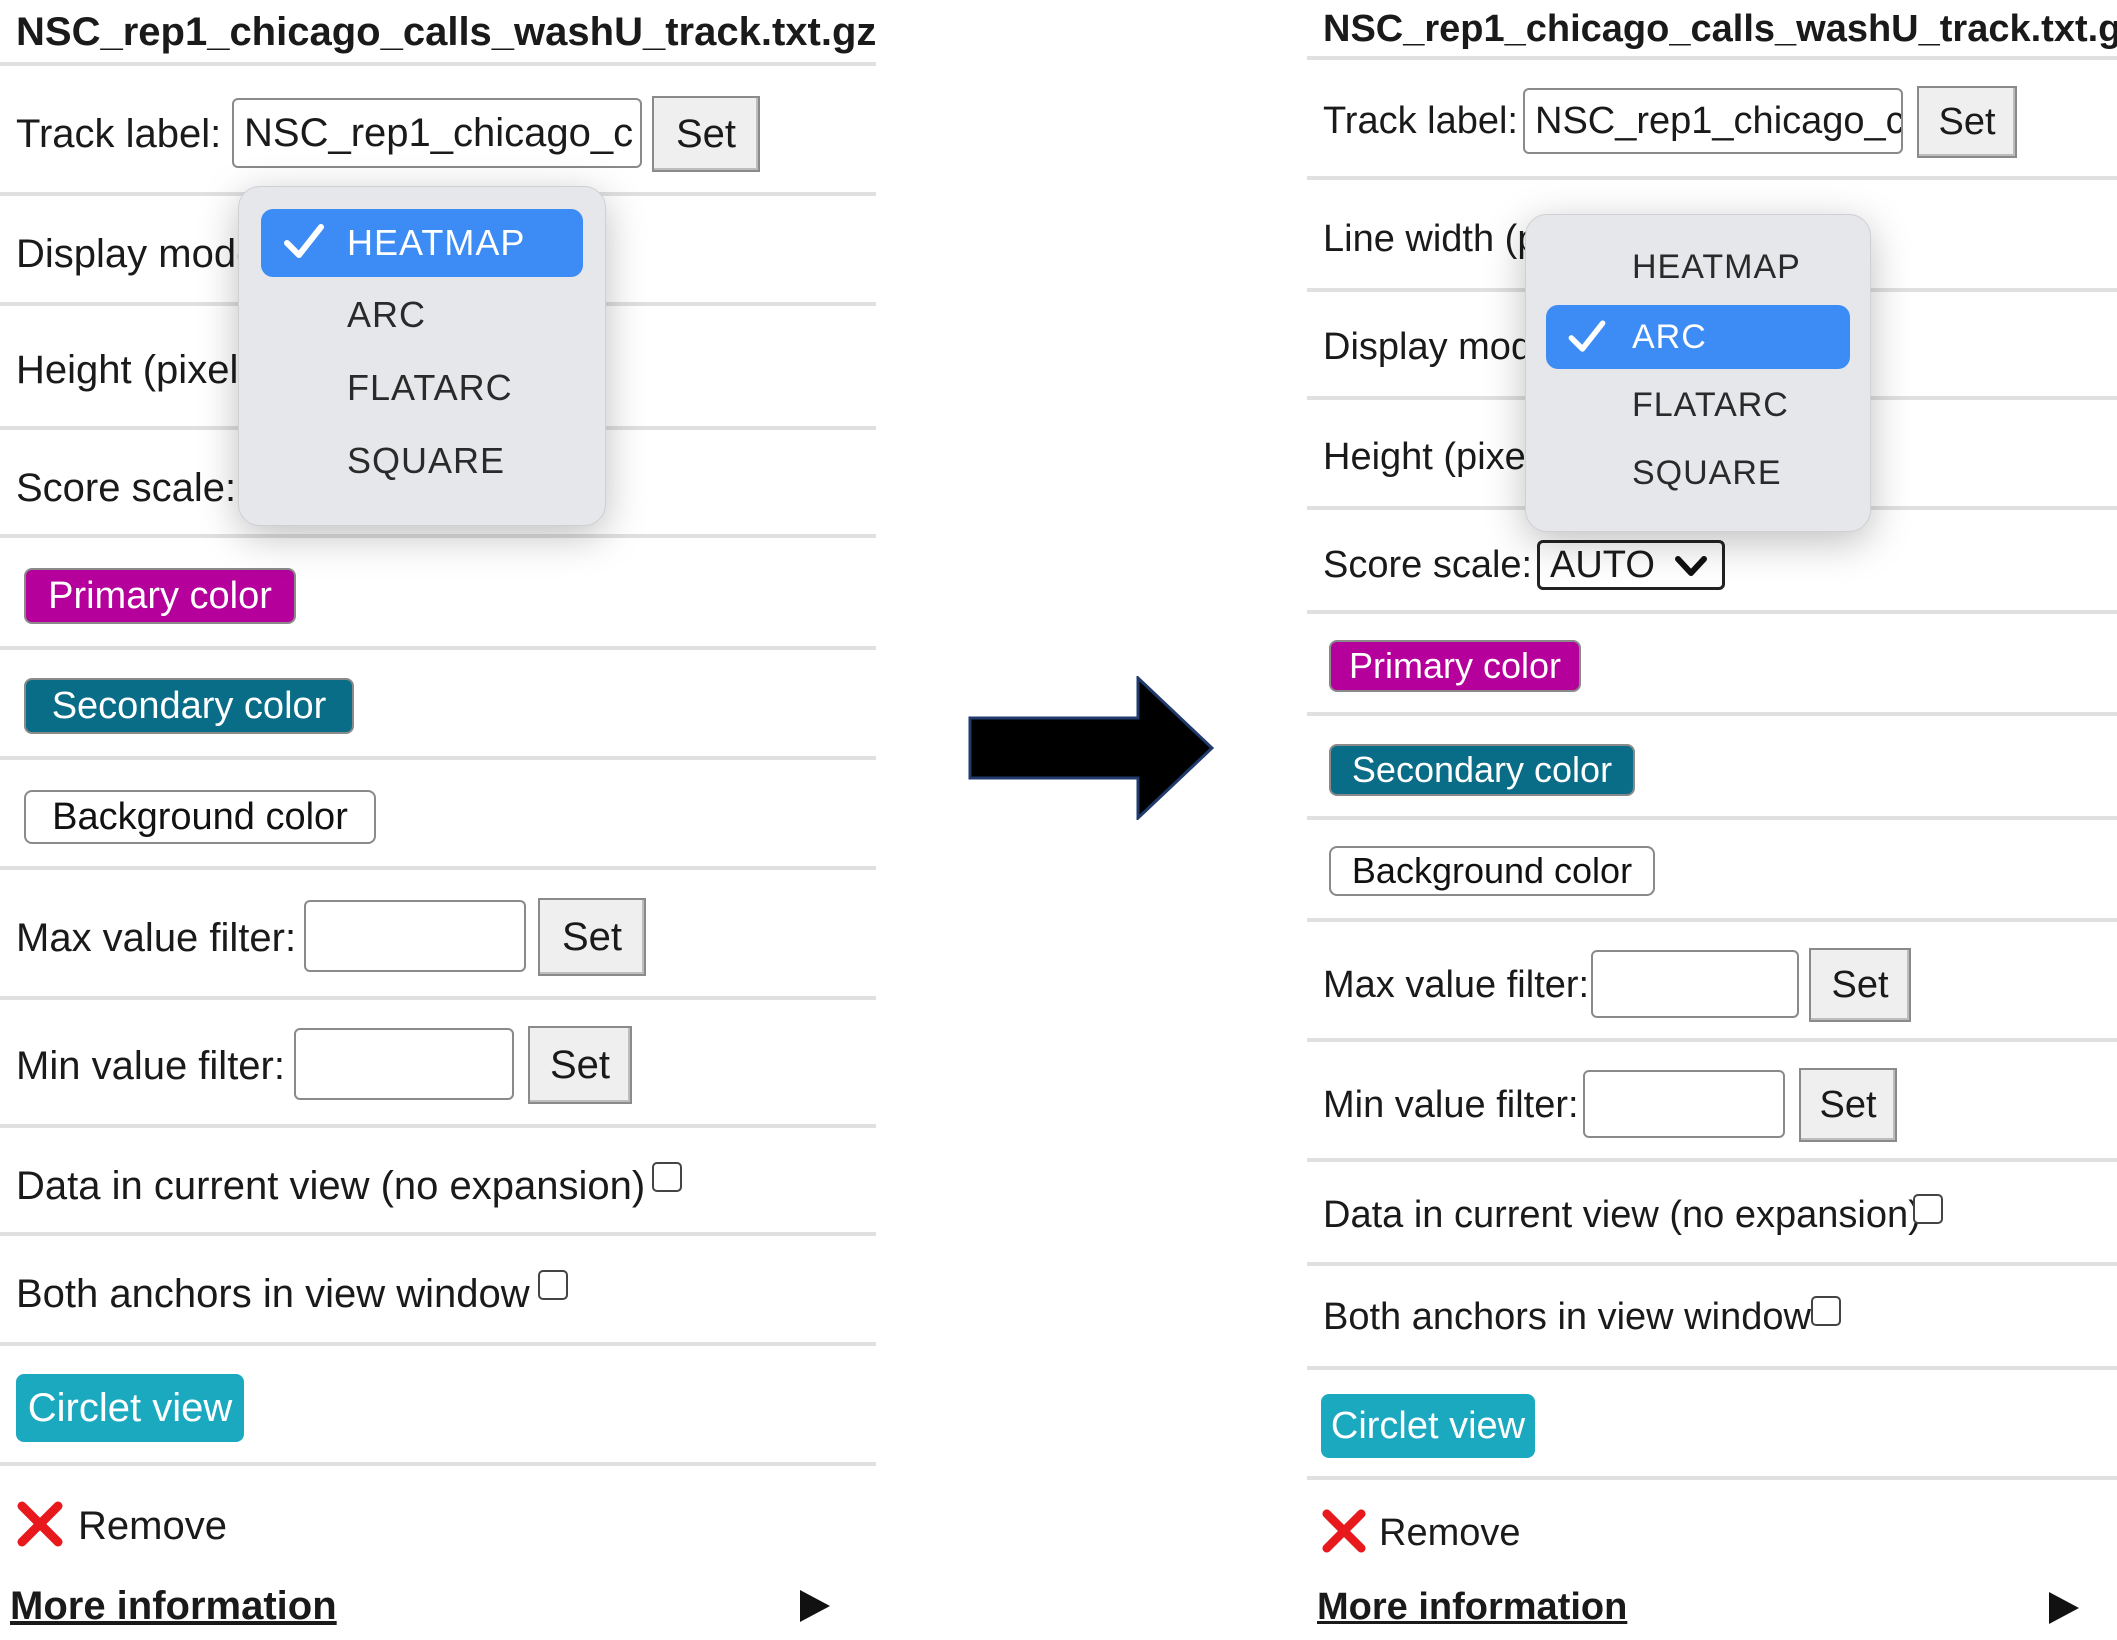  Describe the element at coordinates (1631, 565) in the screenshot. I see `score-scale-select: AUTO` at that location.